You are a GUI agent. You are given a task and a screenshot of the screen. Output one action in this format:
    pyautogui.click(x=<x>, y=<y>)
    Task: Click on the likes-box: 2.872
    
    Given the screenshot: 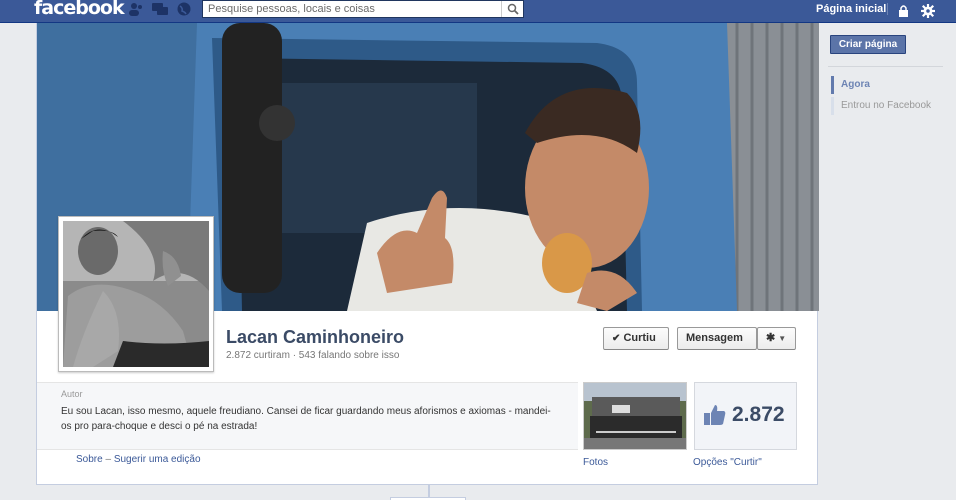 What is the action you would take?
    pyautogui.click(x=745, y=416)
    